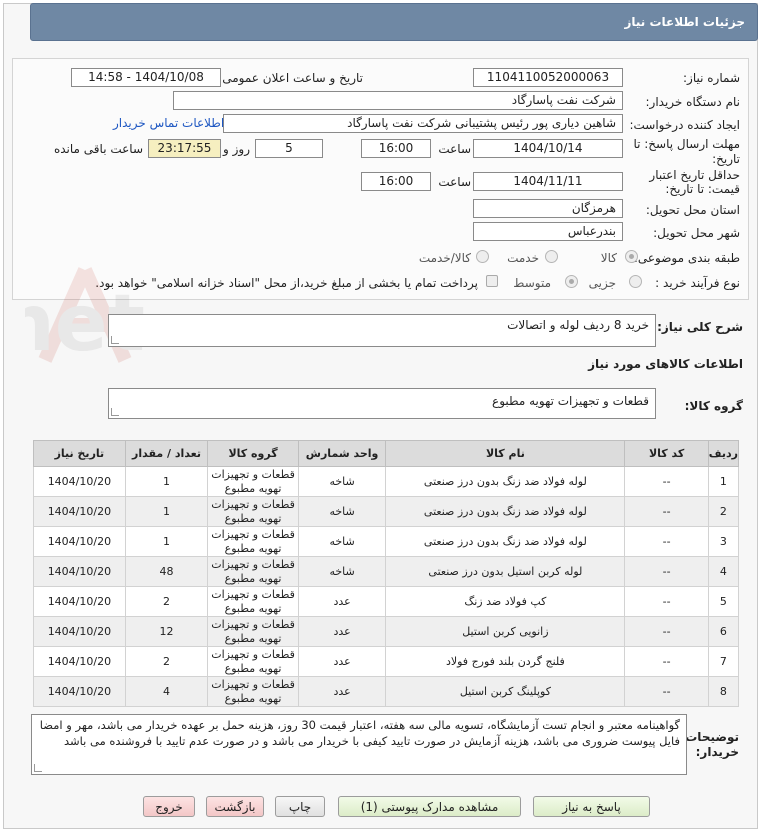 This screenshot has height=832, width=761. Describe the element at coordinates (692, 210) in the screenshot. I see `province-label: استان محل تحویل:` at that location.